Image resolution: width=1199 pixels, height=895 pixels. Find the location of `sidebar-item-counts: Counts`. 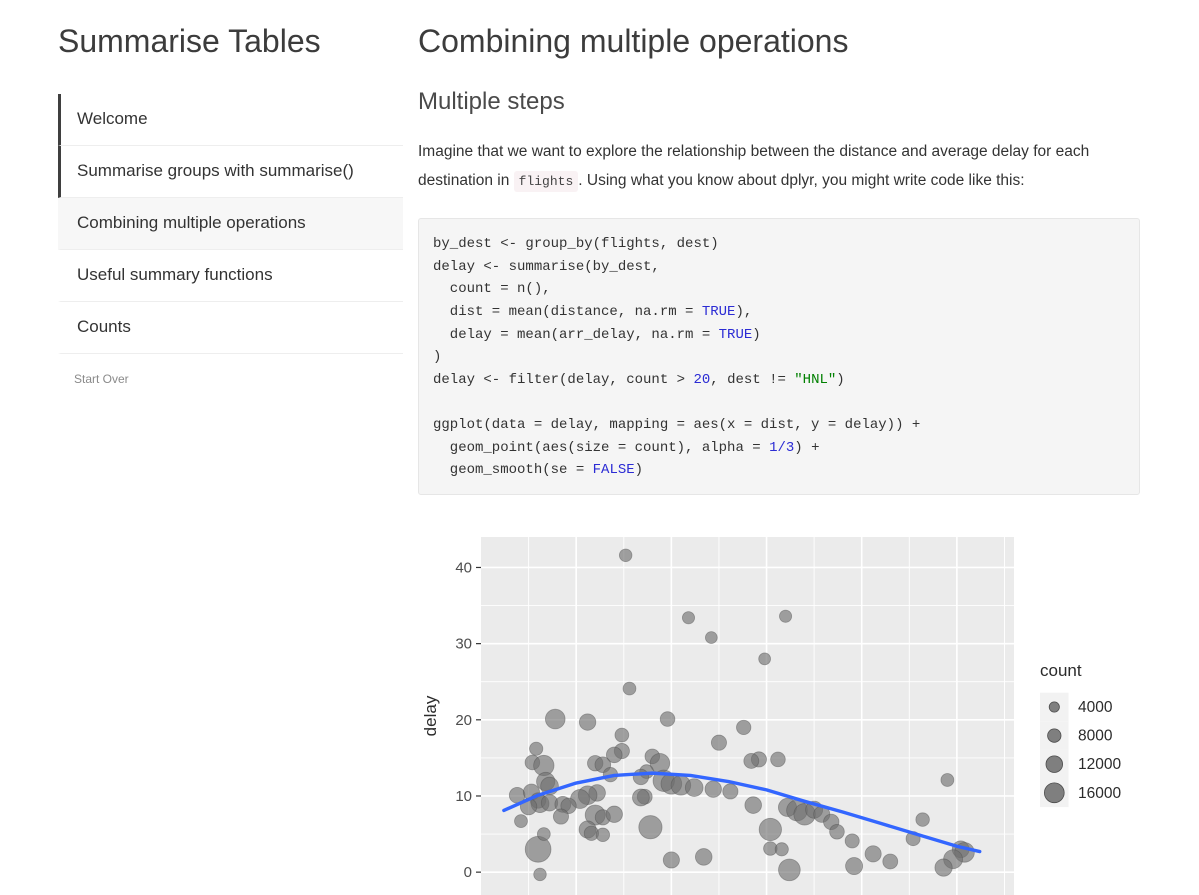

sidebar-item-counts: Counts is located at coordinates (230, 328).